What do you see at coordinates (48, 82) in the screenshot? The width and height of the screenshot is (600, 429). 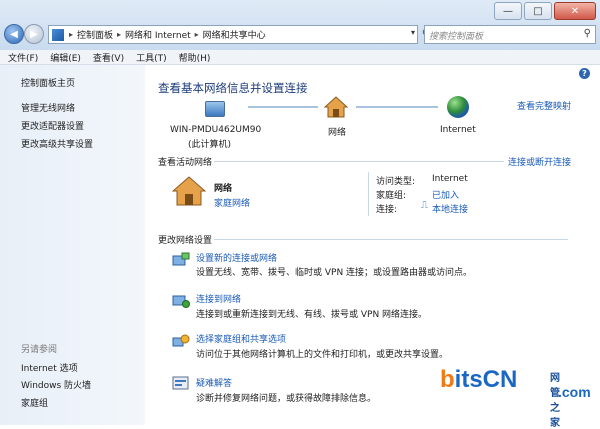 I see `sidebar-item-control-panel-home: 控制面板主页` at bounding box center [48, 82].